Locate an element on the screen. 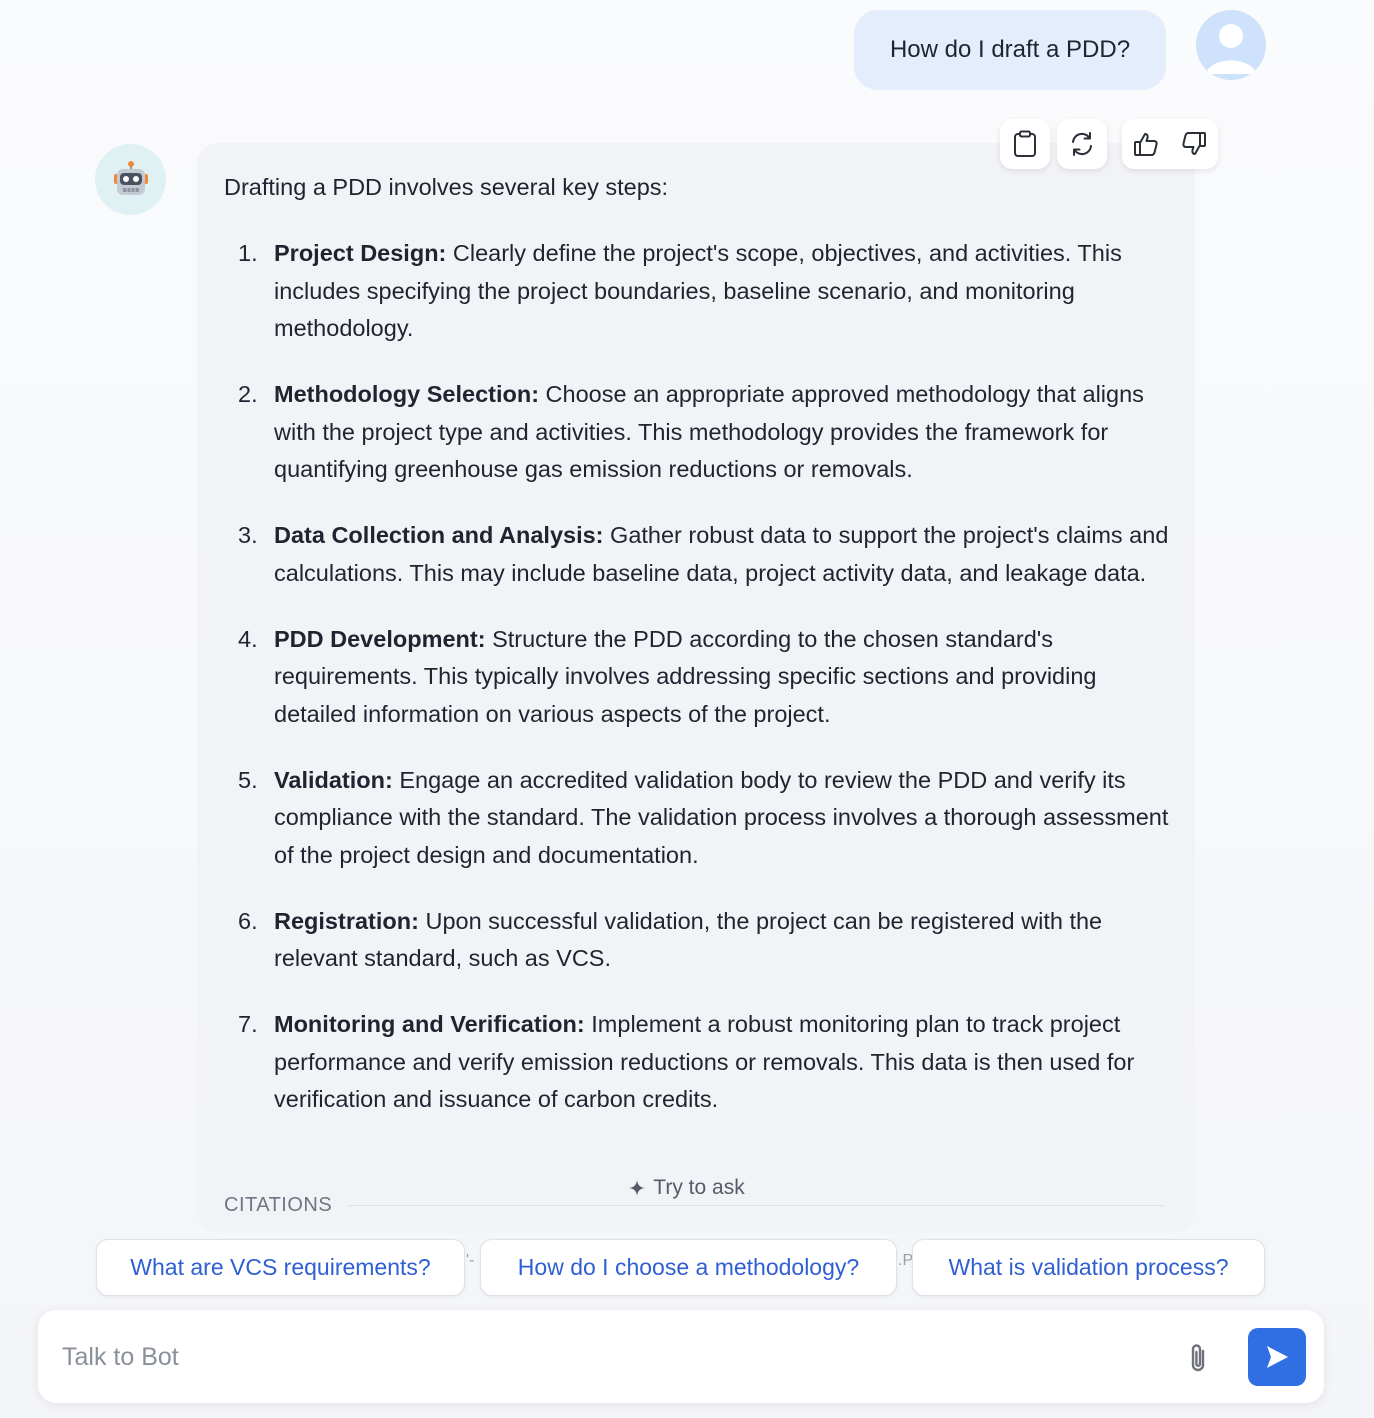  copy-button is located at coordinates (1025, 144).